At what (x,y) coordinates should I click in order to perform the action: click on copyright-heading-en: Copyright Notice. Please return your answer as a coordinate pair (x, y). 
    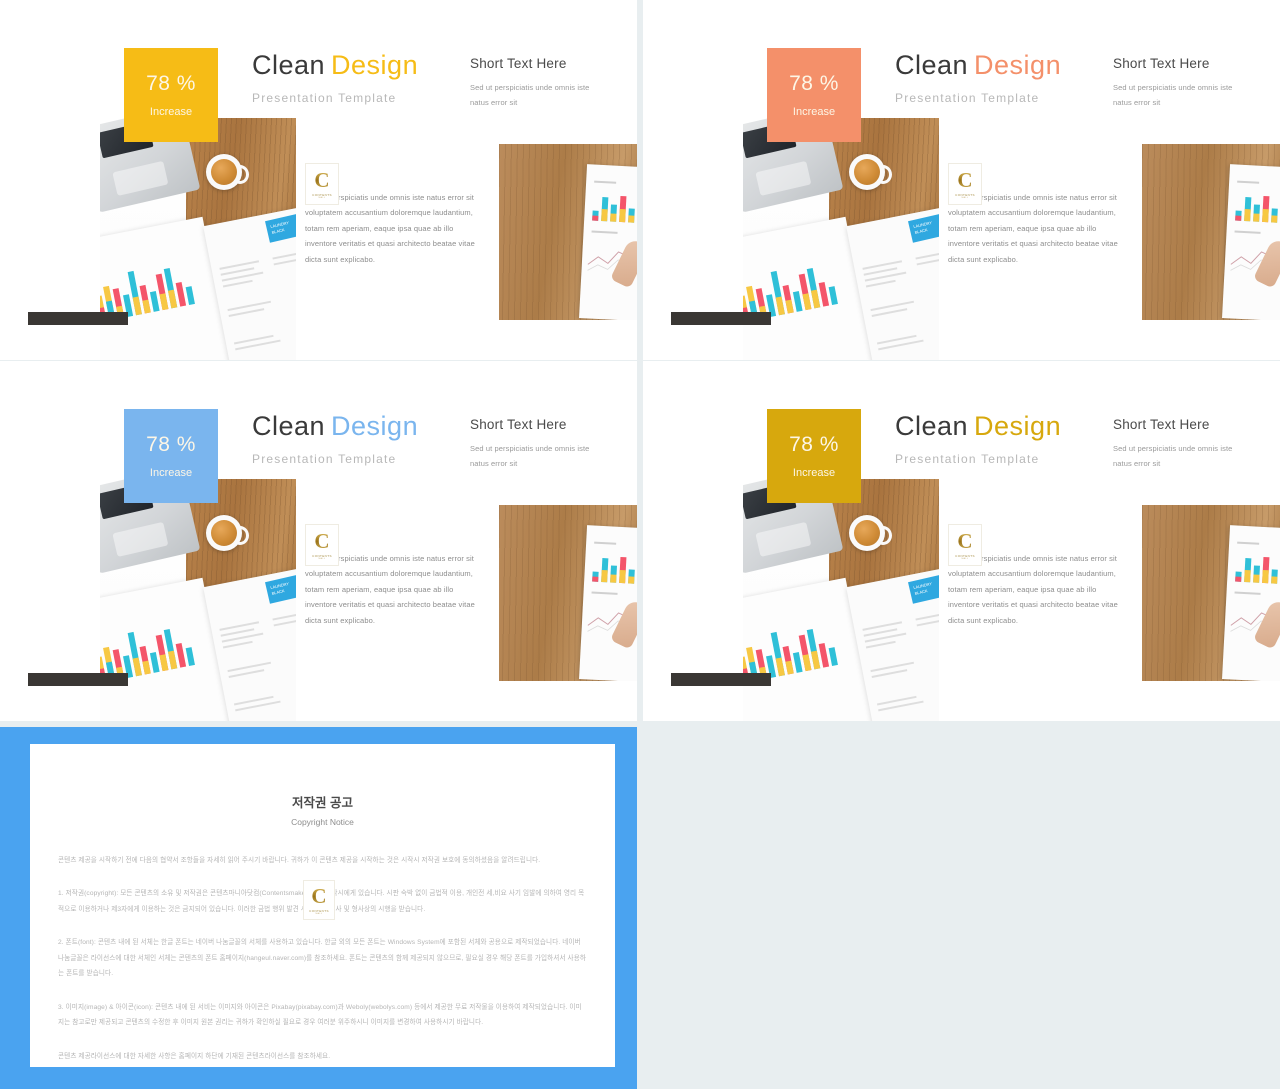
    Looking at the image, I should click on (322, 822).